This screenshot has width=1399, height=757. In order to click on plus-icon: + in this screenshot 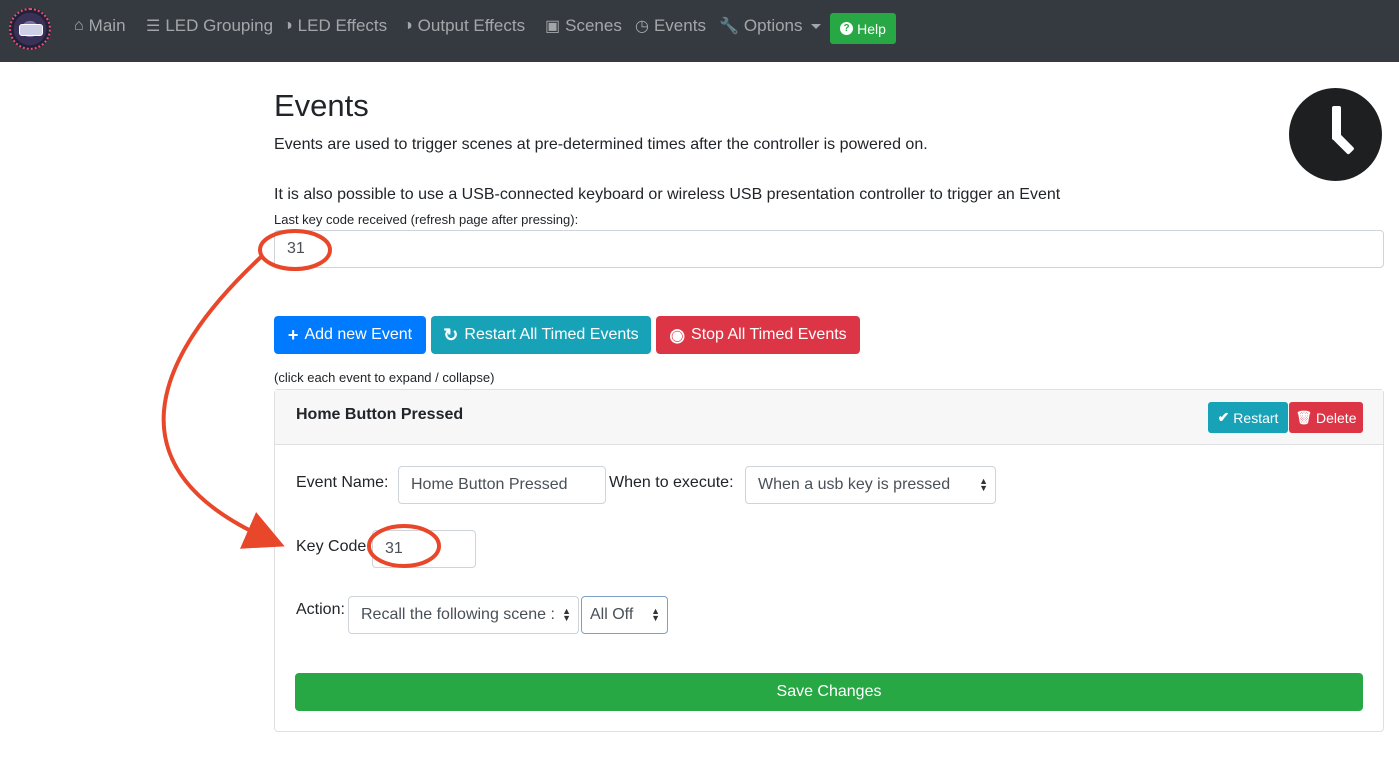, I will do `click(293, 334)`.